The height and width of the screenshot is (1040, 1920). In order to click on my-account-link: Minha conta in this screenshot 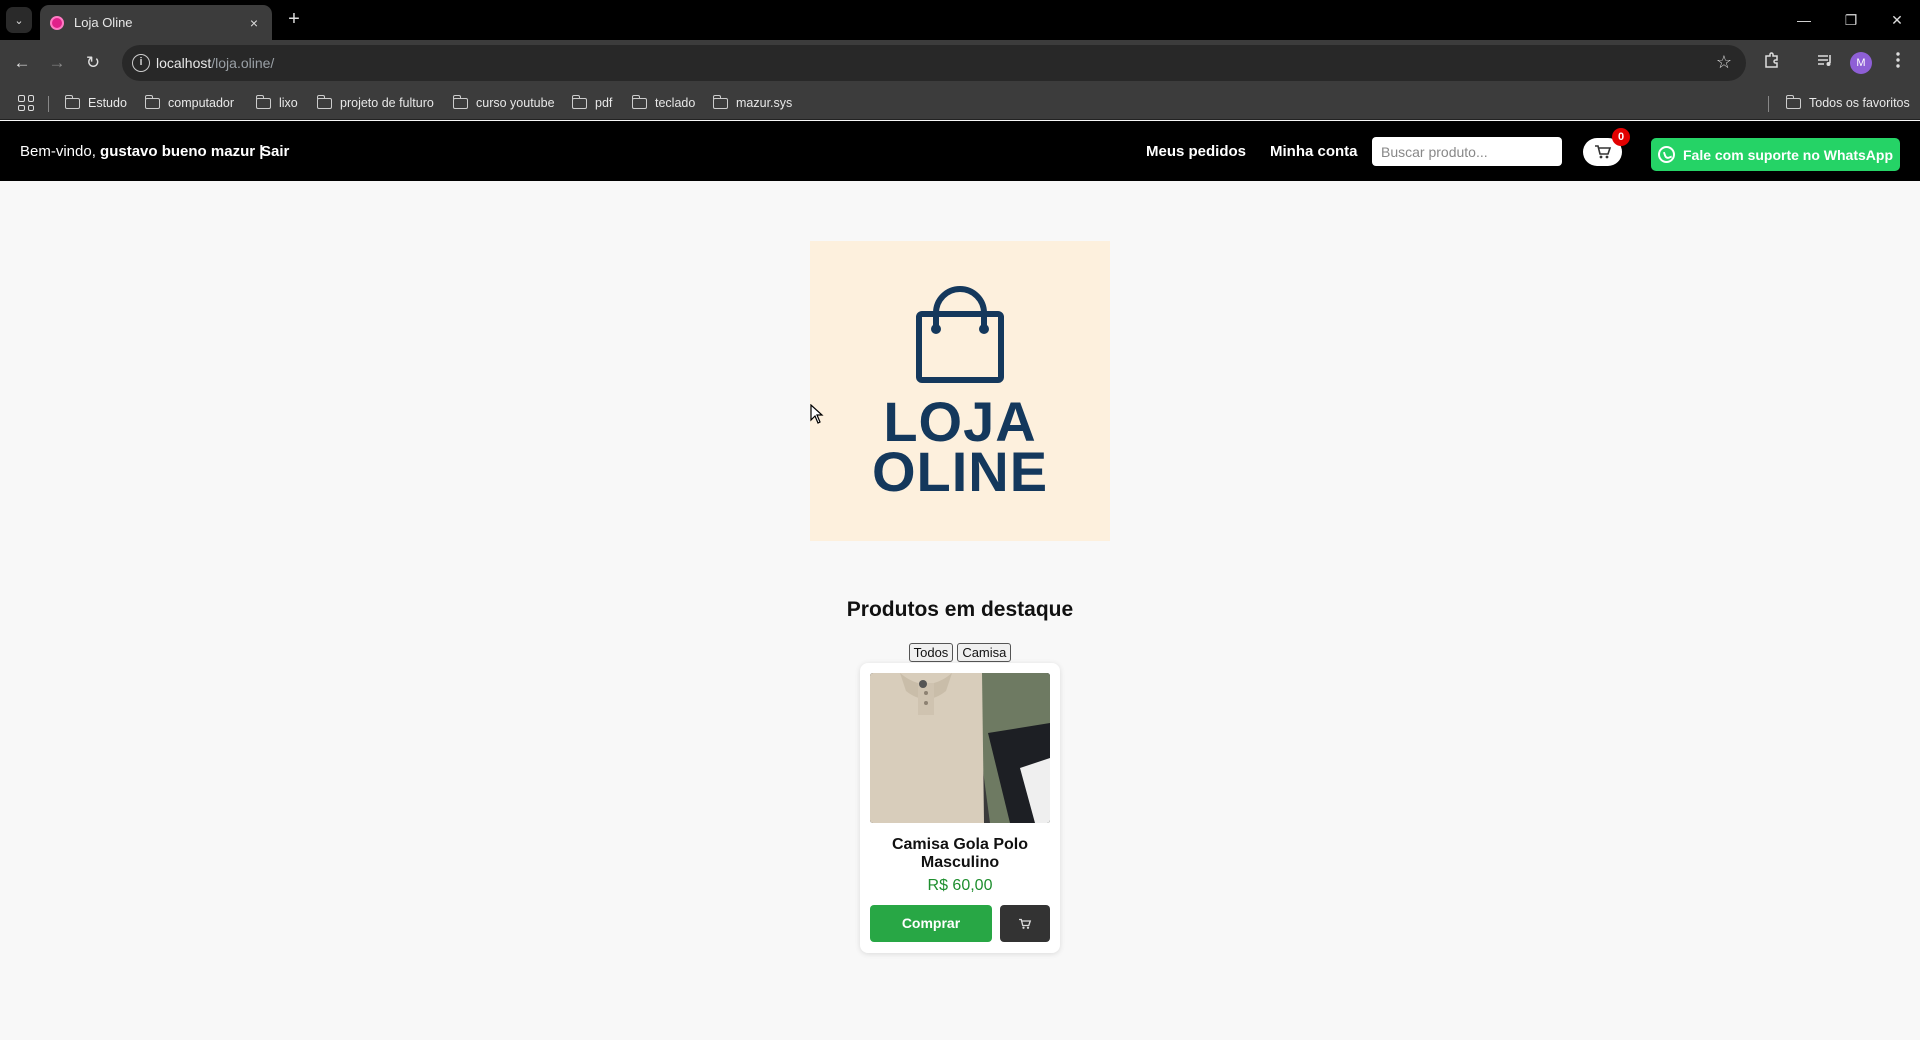, I will do `click(1314, 151)`.